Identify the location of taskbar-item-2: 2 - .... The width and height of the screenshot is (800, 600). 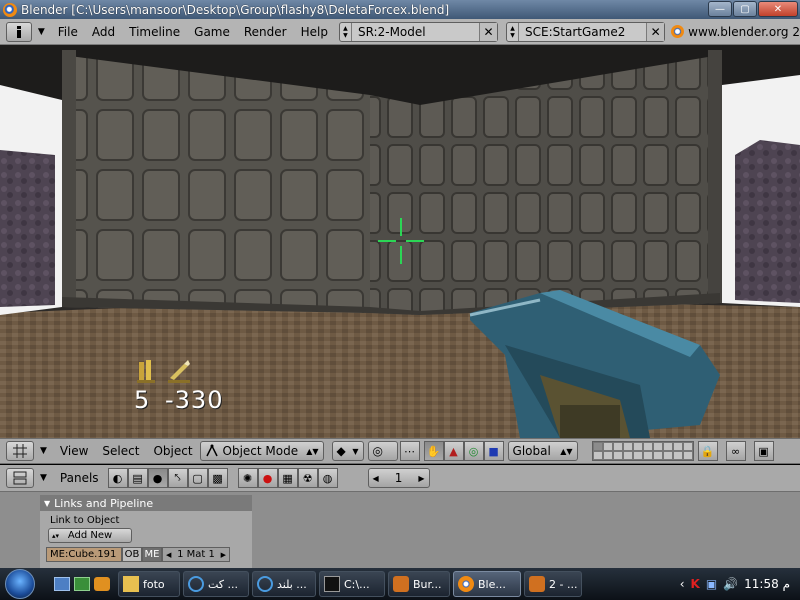
(553, 584).